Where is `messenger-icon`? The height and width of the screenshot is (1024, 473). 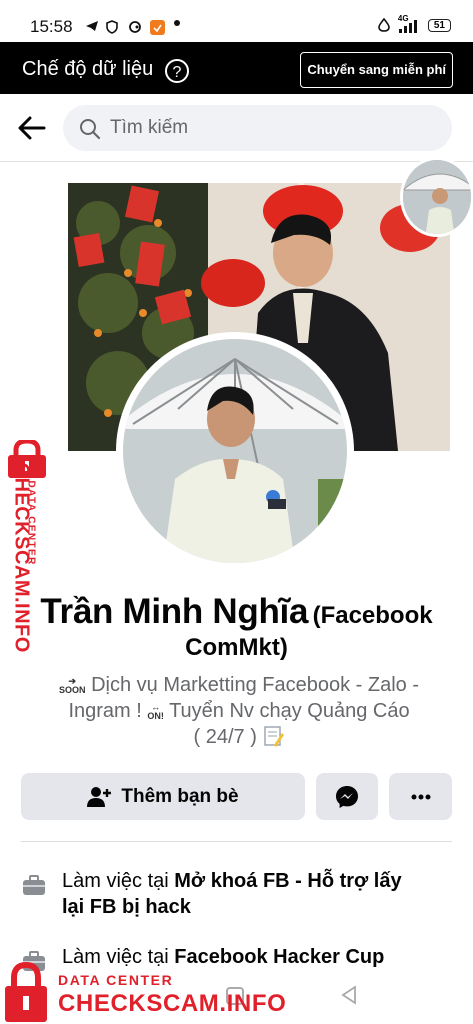
messenger-icon is located at coordinates (347, 796).